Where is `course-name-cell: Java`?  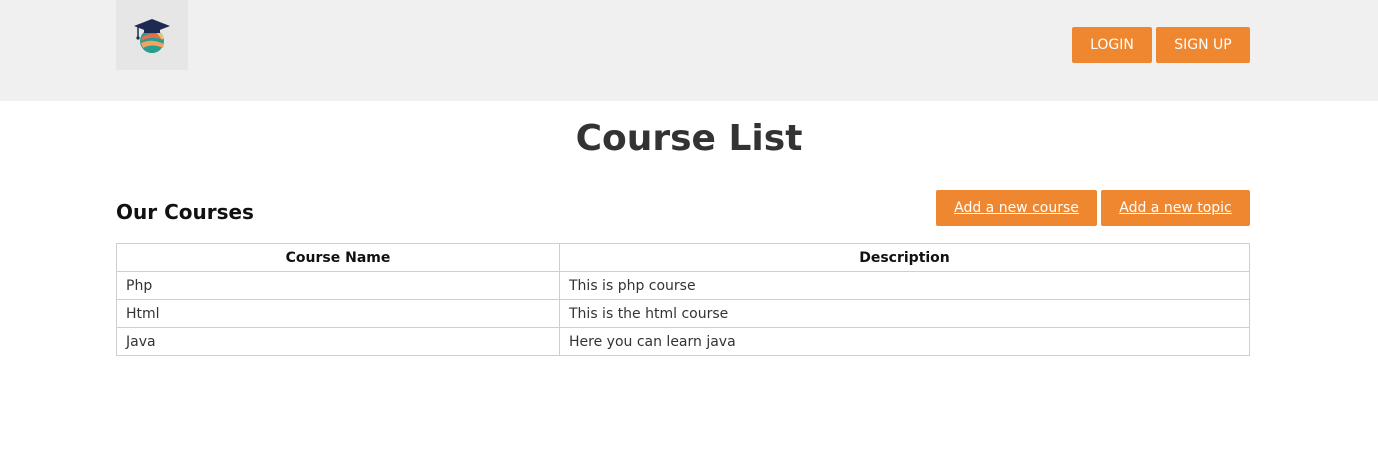 course-name-cell: Java is located at coordinates (338, 341).